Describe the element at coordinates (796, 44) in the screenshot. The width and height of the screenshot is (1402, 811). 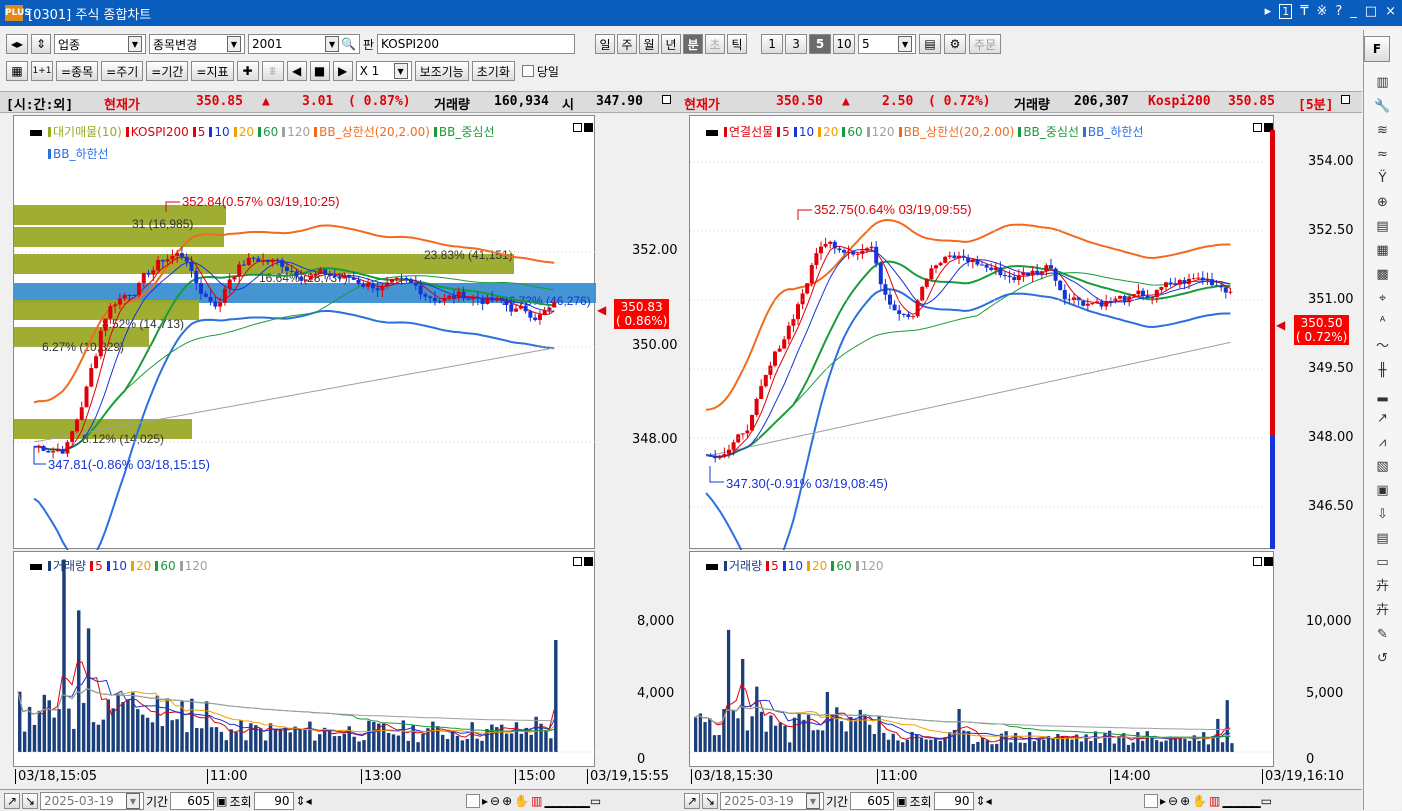
I see `interval-button-3: 3` at that location.